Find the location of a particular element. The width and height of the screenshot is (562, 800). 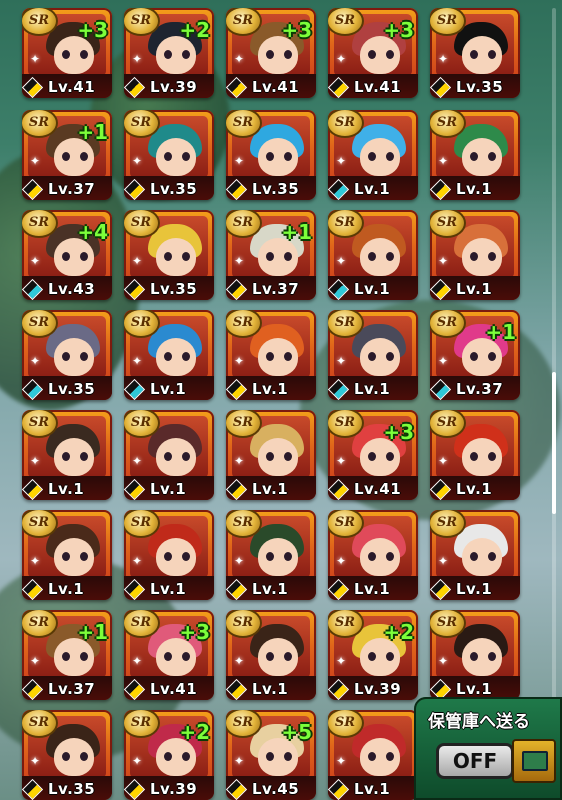

character-card: ✦ SR +4 Lv.43 is located at coordinates (67, 255).